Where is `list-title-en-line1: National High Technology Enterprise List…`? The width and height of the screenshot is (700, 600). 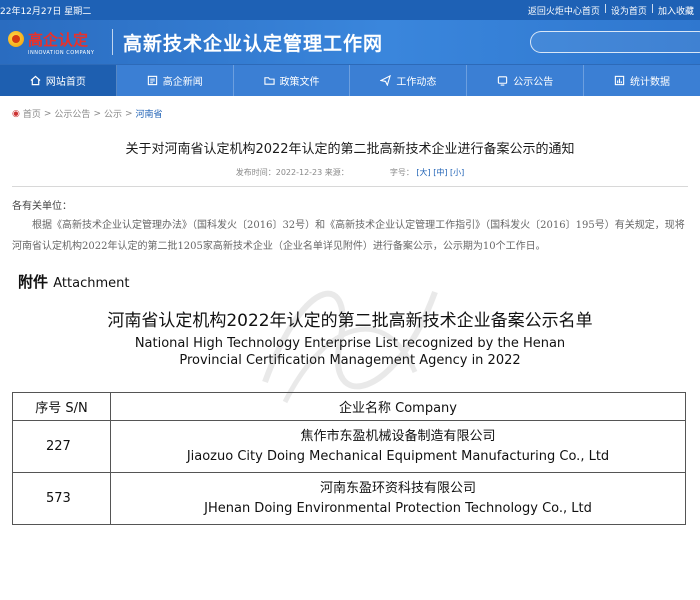 list-title-en-line1: National High Technology Enterprise List… is located at coordinates (350, 343).